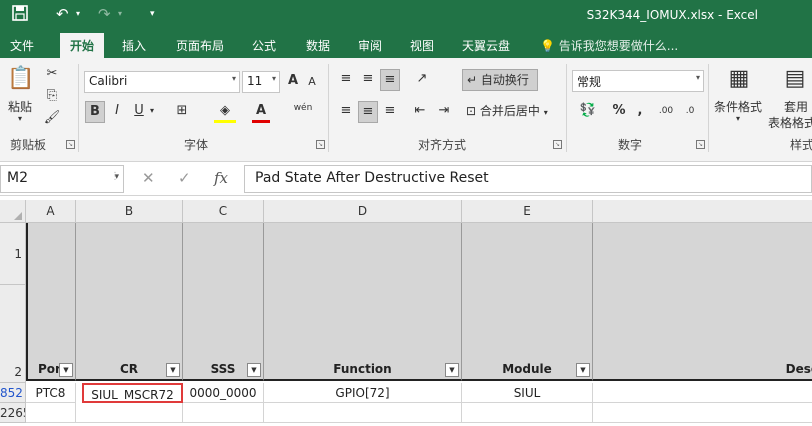 This screenshot has height=426, width=812. Describe the element at coordinates (318, 45) in the screenshot. I see `tab-data: 数据` at that location.